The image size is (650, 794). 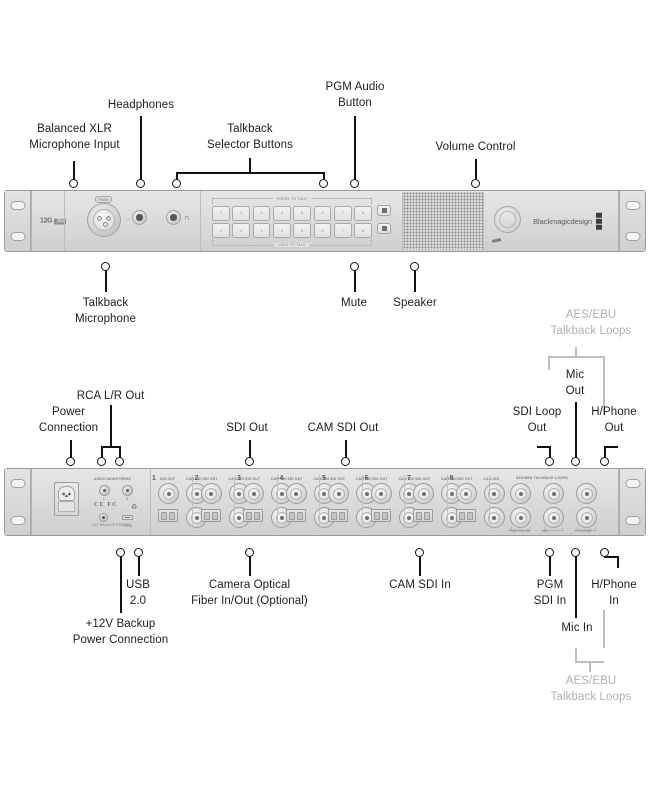 I want to click on rca-left-jack, so click(x=104, y=490).